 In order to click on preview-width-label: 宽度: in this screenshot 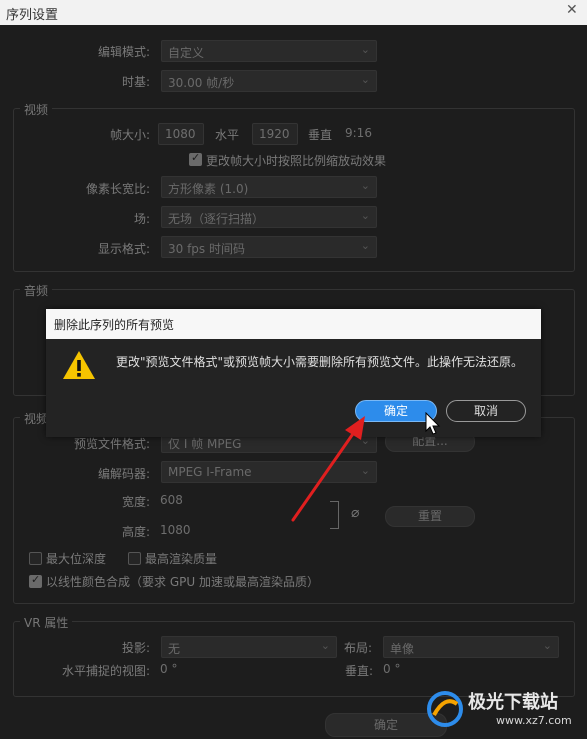, I will do `click(135, 502)`.